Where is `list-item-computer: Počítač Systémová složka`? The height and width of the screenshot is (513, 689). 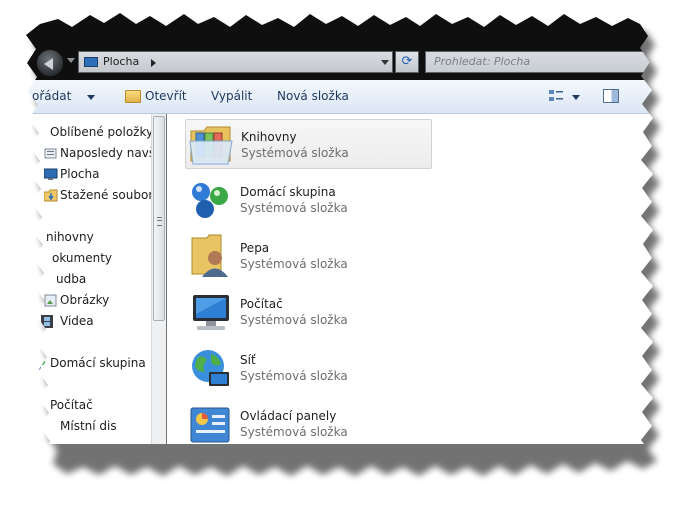 list-item-computer: Počítač Systémová složka is located at coordinates (308, 312).